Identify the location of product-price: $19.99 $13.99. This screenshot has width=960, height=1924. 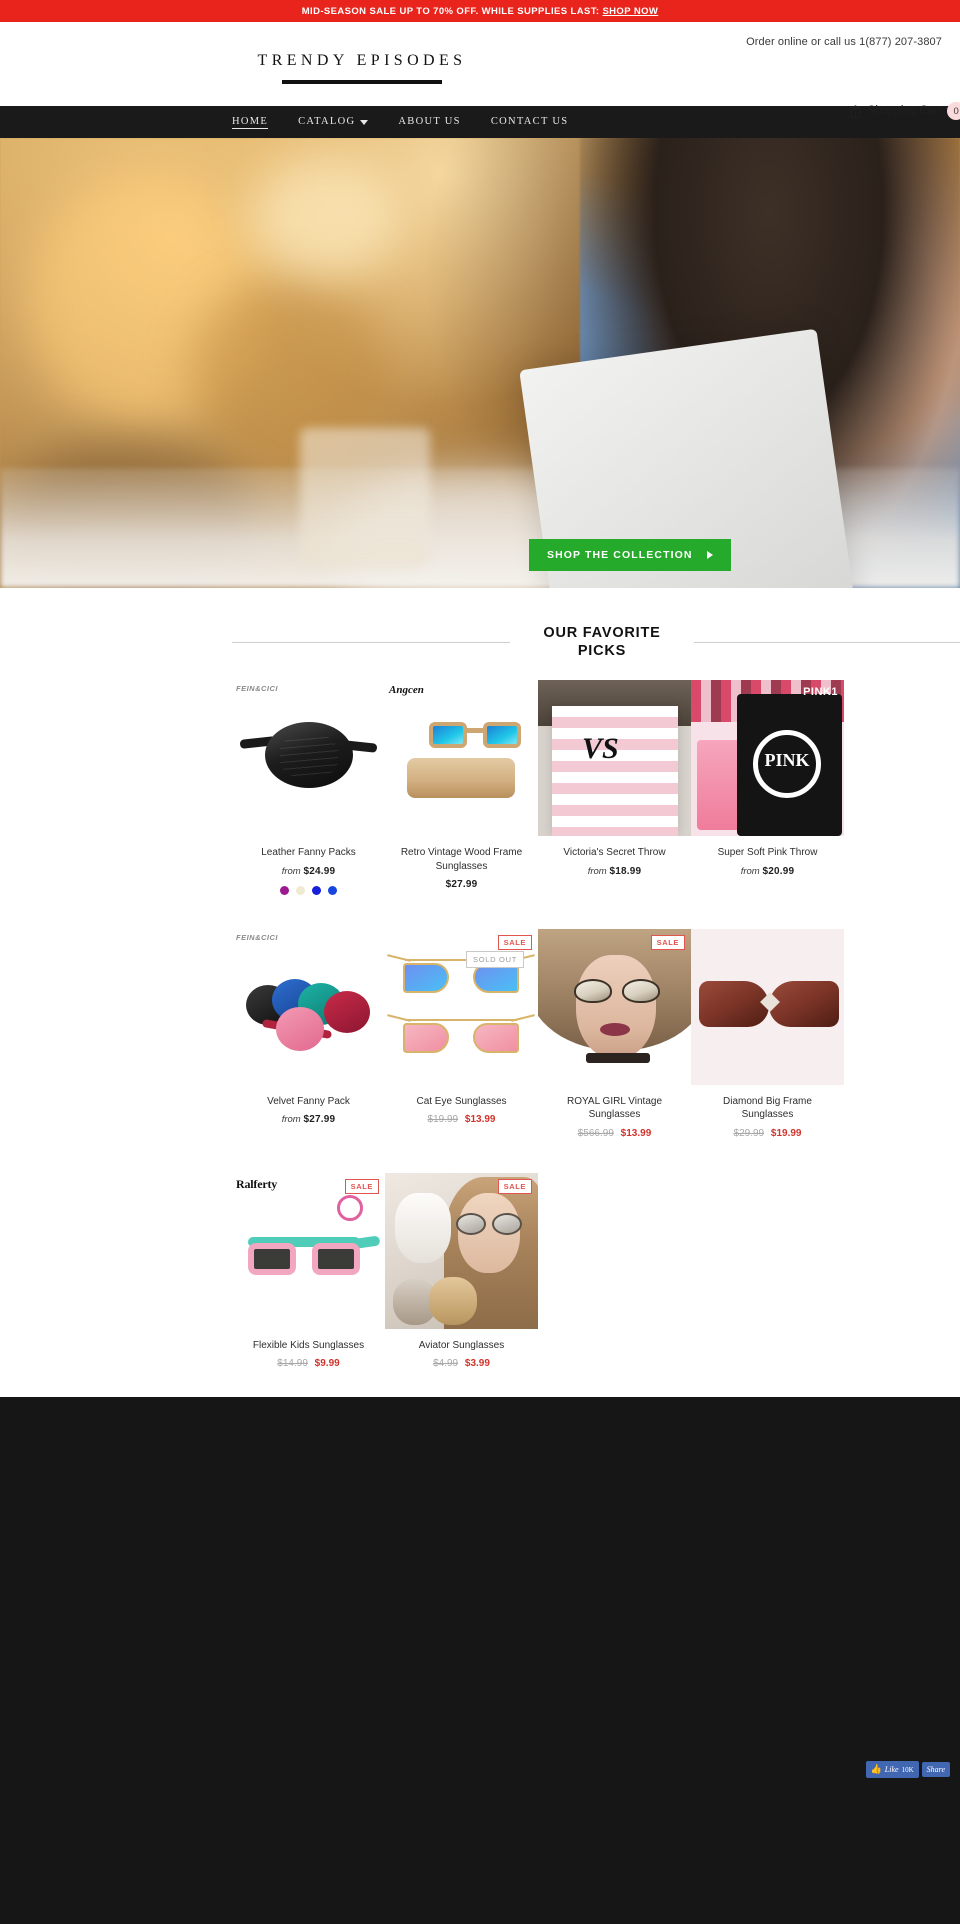
(461, 1119).